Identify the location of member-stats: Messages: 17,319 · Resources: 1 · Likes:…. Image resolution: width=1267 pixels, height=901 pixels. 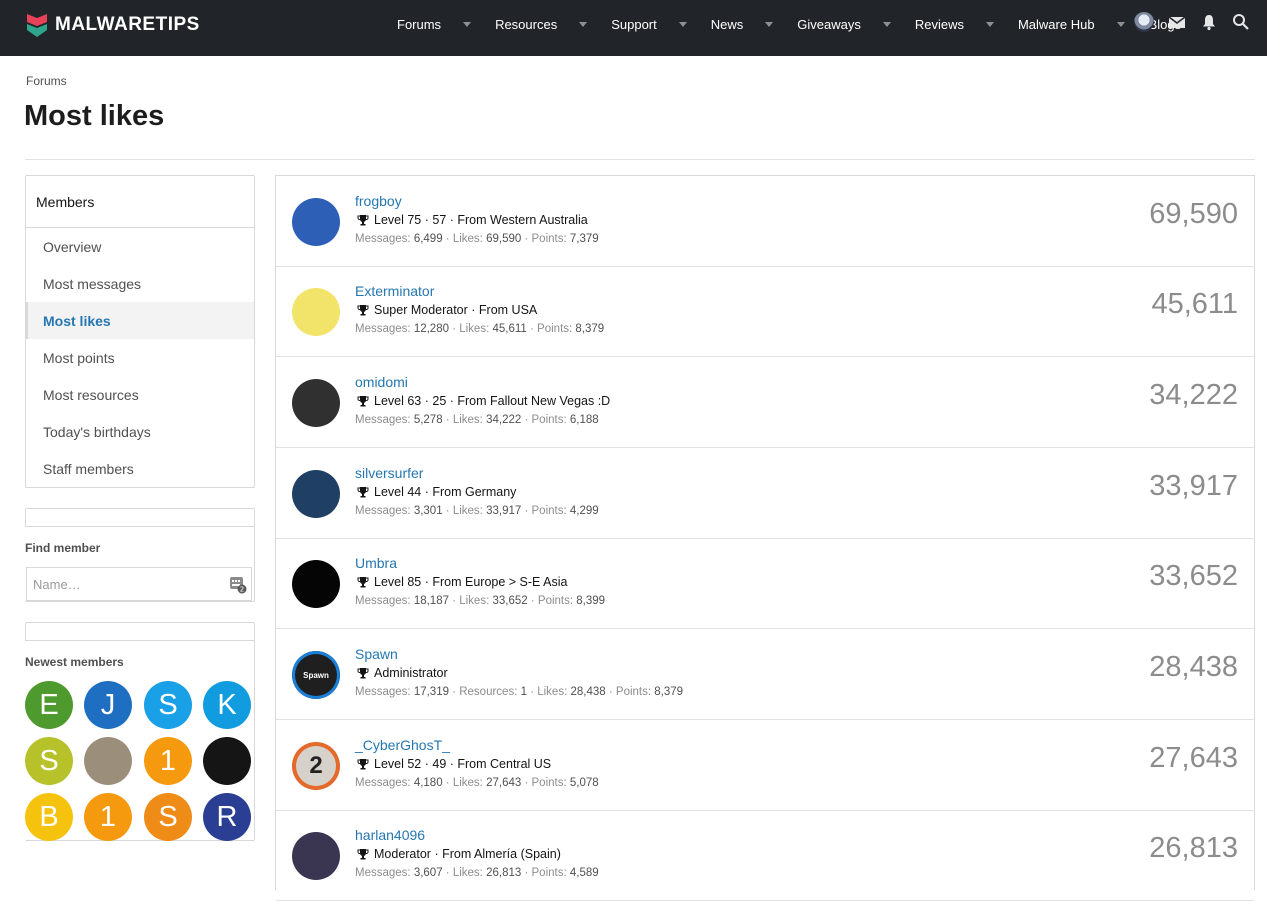
(519, 692).